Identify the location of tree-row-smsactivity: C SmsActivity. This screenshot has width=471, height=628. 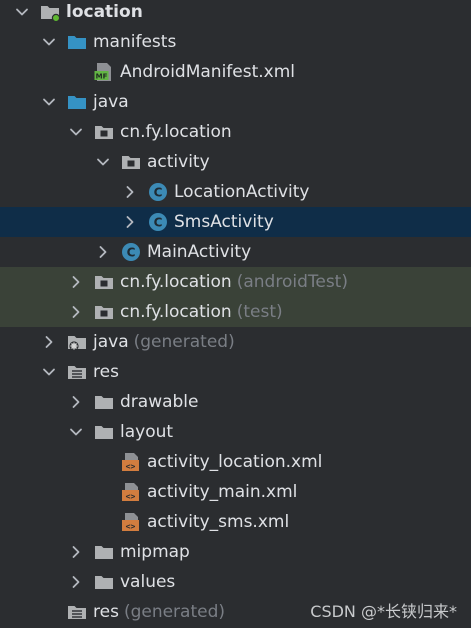
(235, 222).